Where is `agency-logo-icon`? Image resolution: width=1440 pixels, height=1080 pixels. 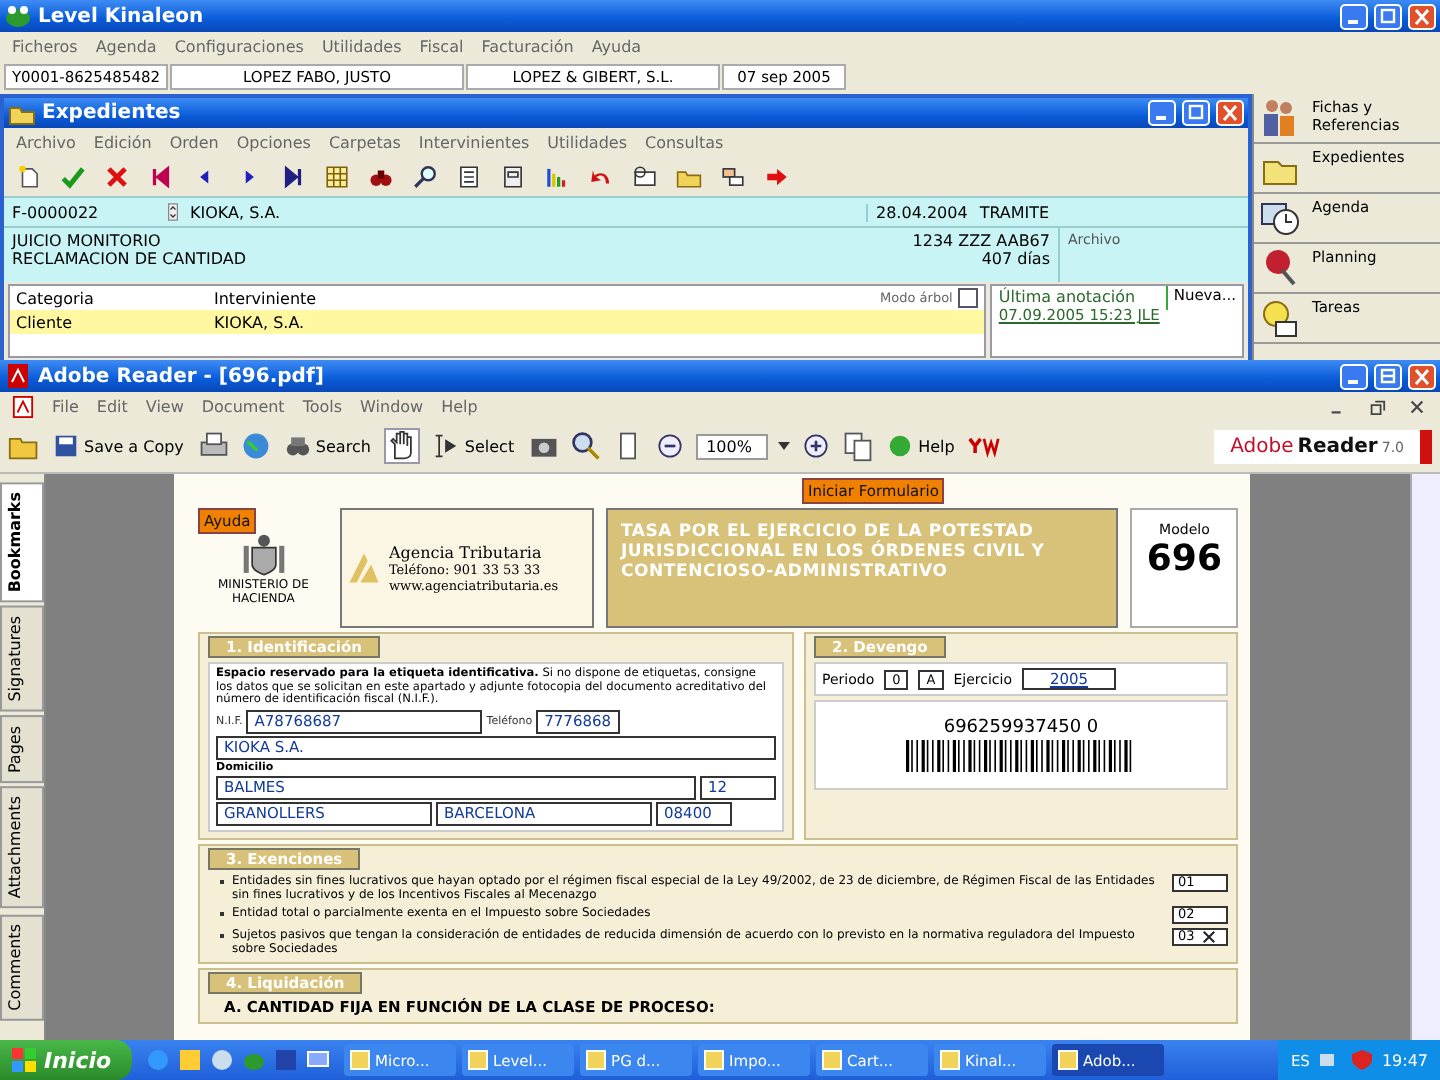
agency-logo-icon is located at coordinates (364, 568).